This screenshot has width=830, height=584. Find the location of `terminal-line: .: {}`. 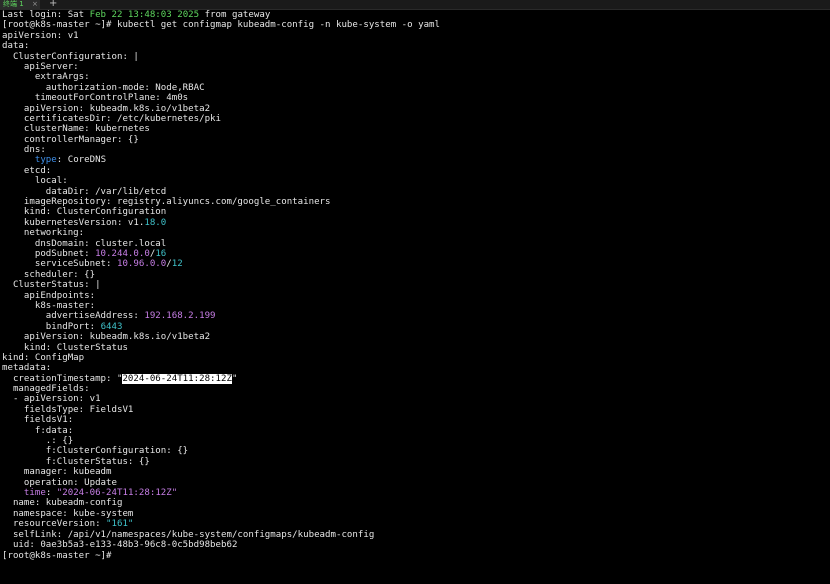

terminal-line: .: {} is located at coordinates (415, 441).